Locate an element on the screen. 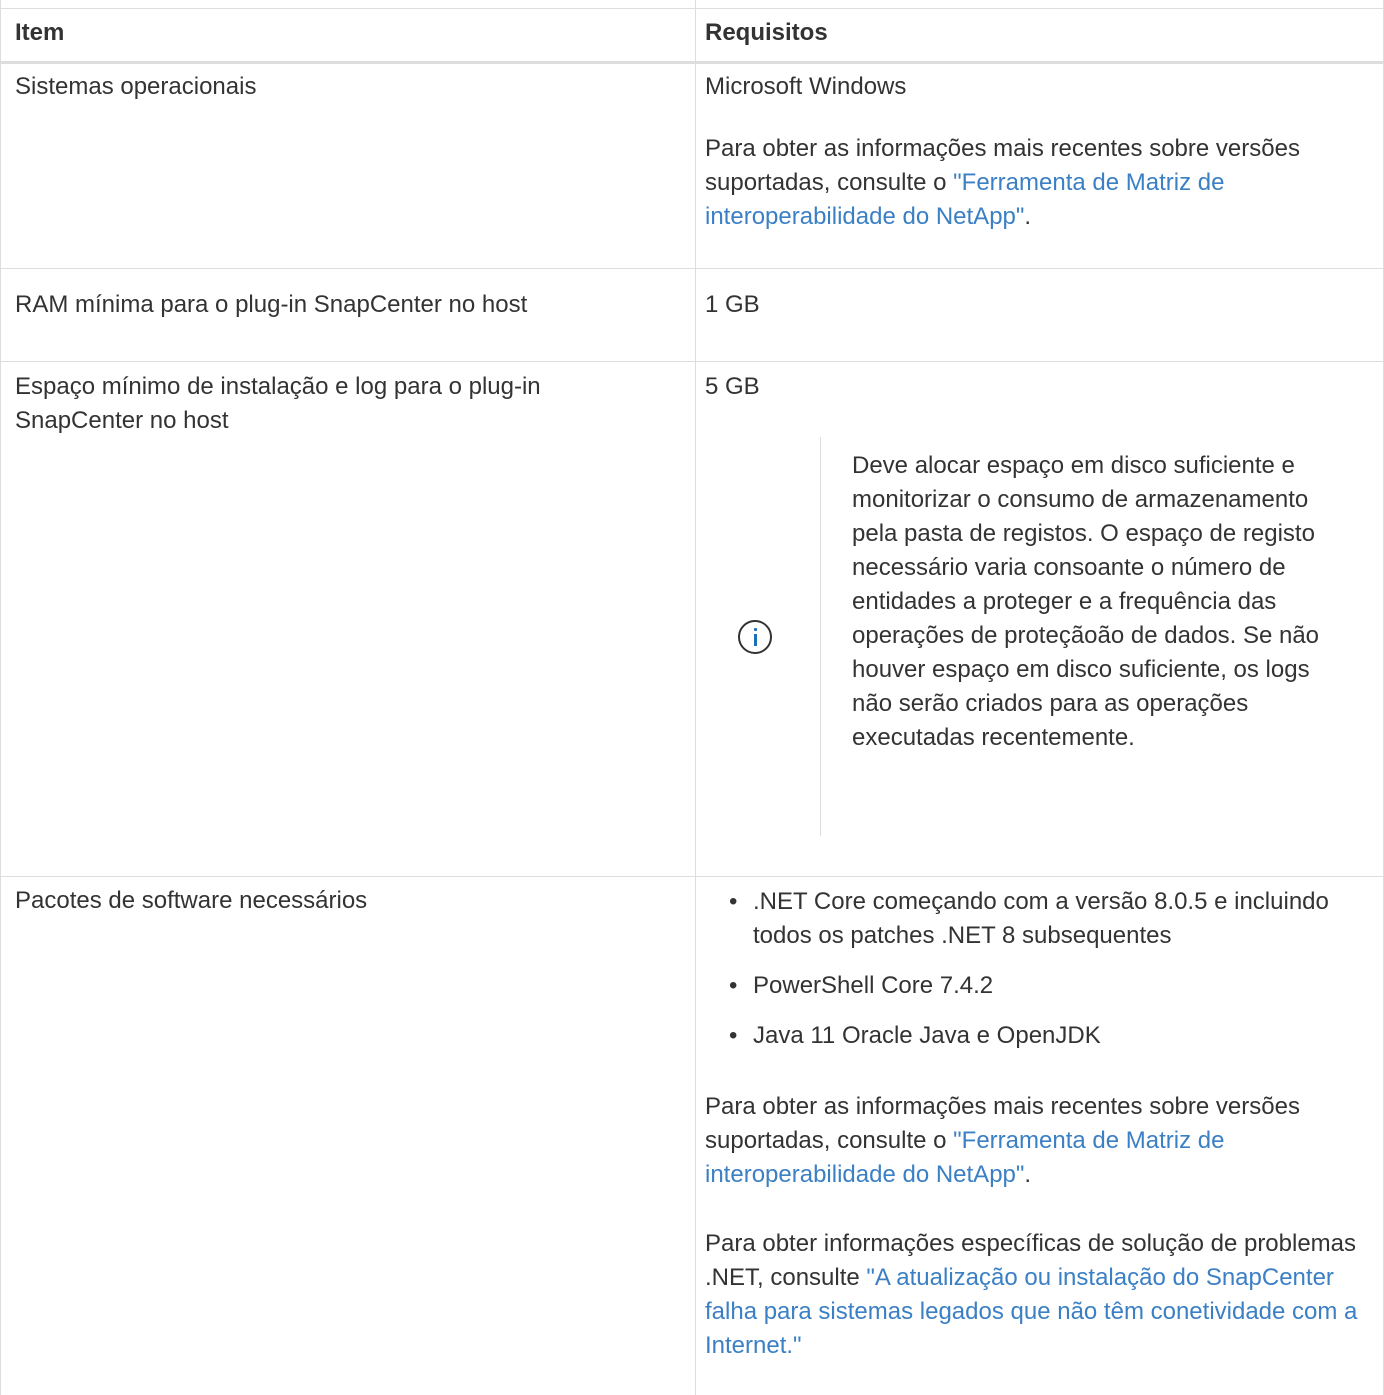  info-icon is located at coordinates (755, 637).